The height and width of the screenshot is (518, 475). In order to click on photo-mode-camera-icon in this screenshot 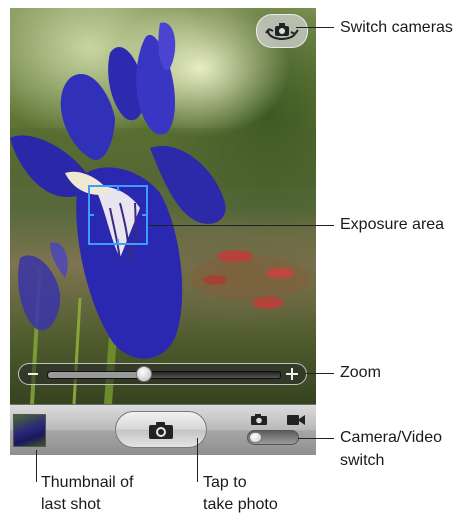, I will do `click(259, 419)`.